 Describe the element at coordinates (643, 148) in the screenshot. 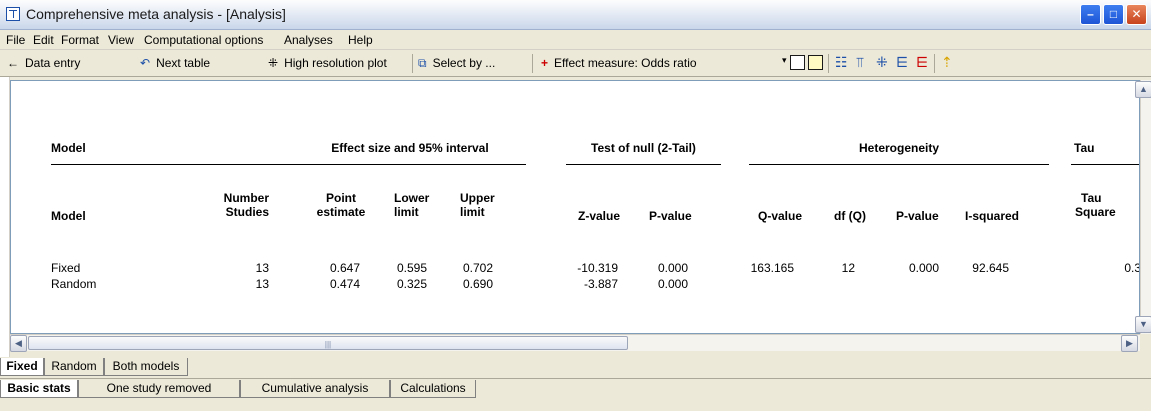

I see `group-header-null: Test of null (2-Tail)` at that location.